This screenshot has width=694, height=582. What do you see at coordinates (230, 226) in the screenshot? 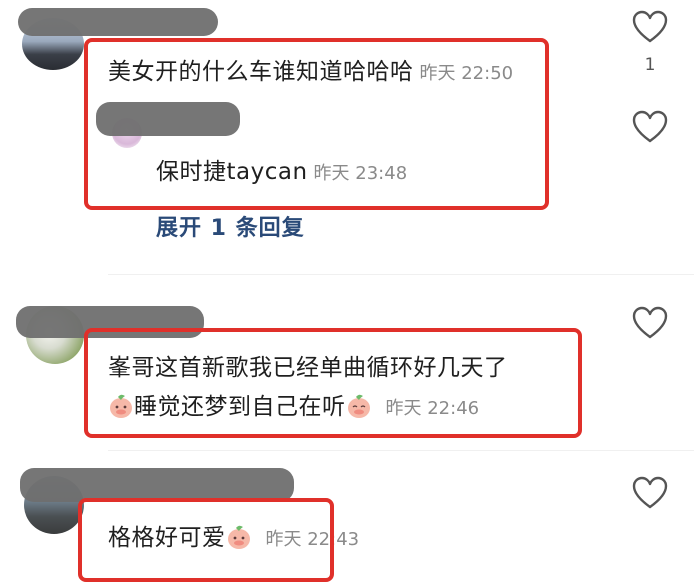
I see `expand-replies-button: 展开 1 条回复` at bounding box center [230, 226].